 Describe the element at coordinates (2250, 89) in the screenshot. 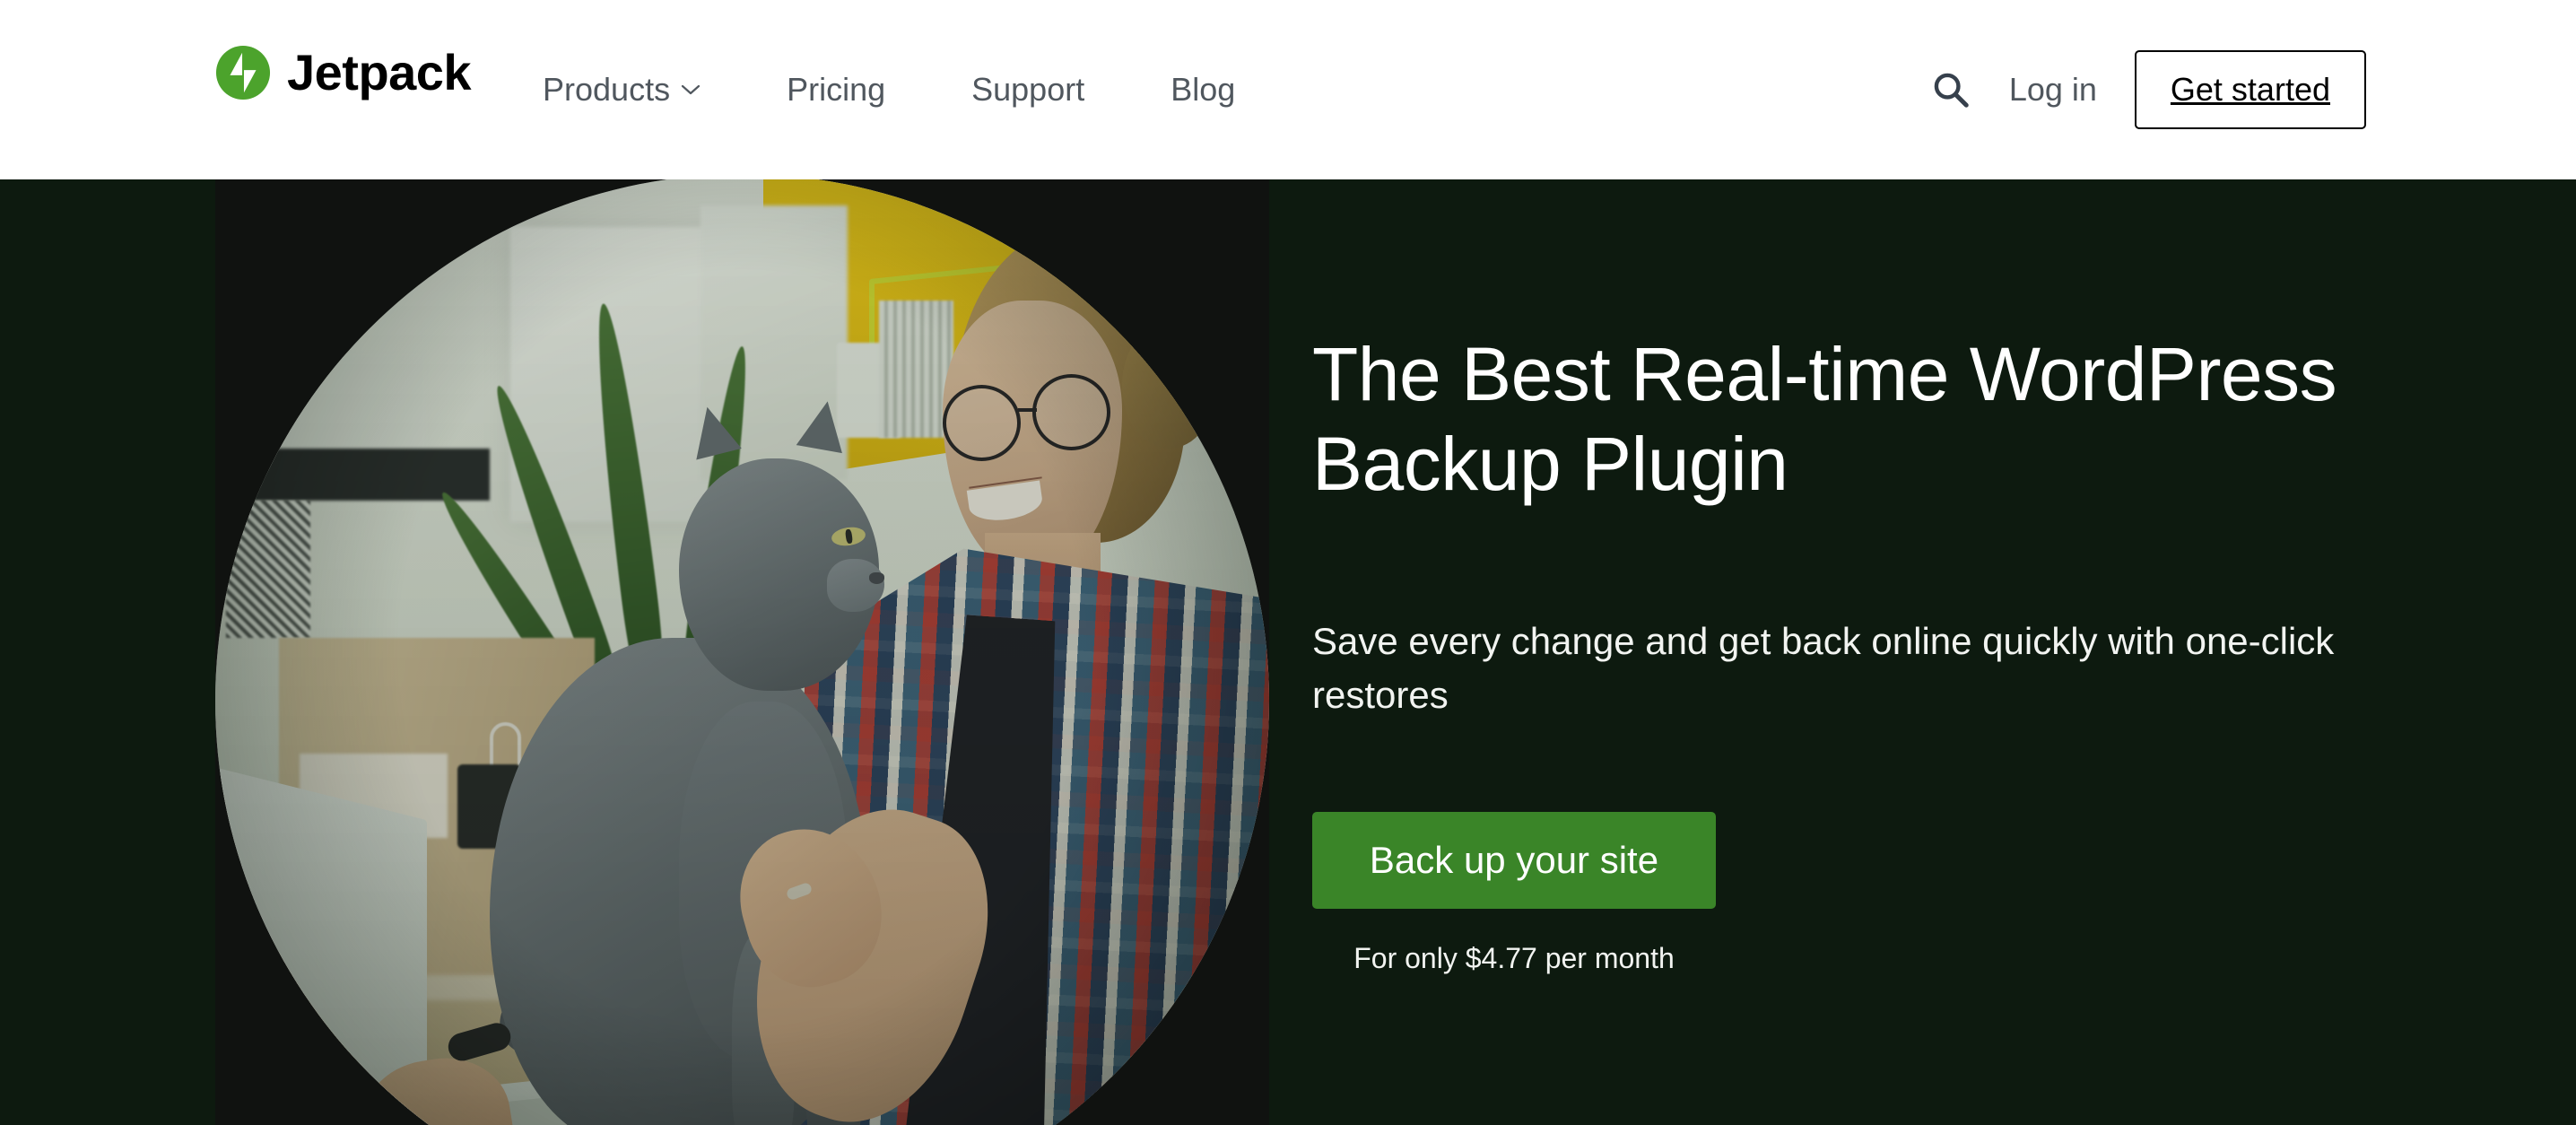

I see `get-started-button: Get started` at that location.